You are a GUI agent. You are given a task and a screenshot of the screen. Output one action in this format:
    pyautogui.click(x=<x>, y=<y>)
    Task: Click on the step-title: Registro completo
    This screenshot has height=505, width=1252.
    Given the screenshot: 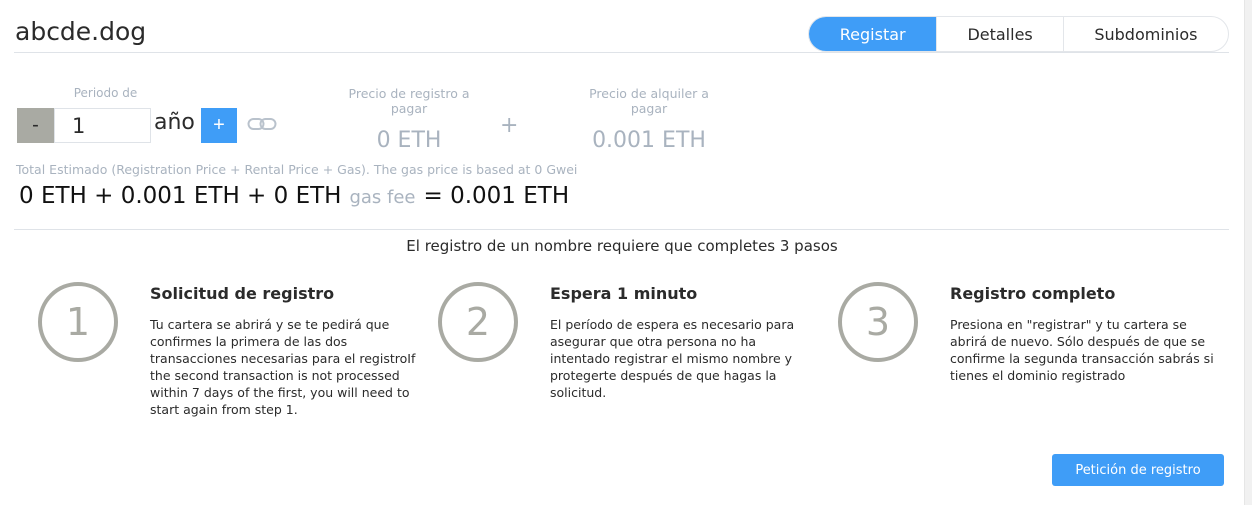 What is the action you would take?
    pyautogui.click(x=1033, y=293)
    